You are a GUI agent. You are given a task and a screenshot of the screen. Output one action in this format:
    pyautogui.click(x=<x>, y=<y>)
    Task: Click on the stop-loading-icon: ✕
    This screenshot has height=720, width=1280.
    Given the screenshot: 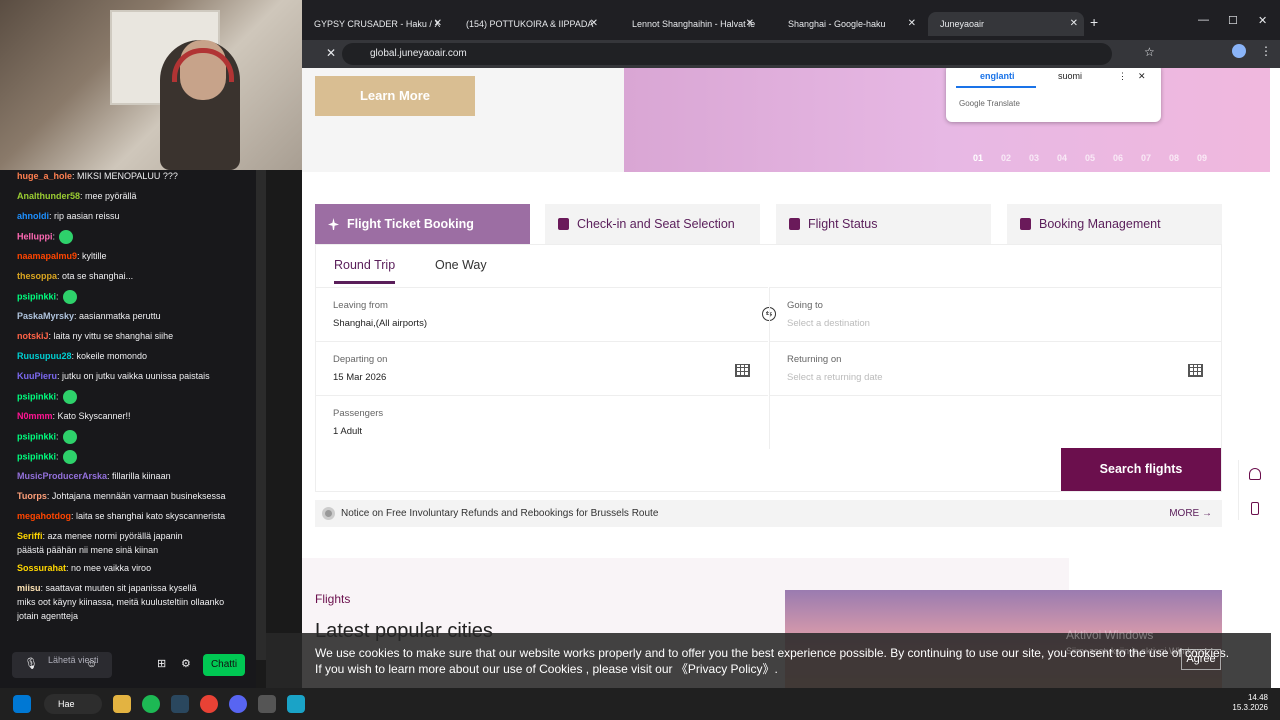 What is the action you would take?
    pyautogui.click(x=331, y=53)
    